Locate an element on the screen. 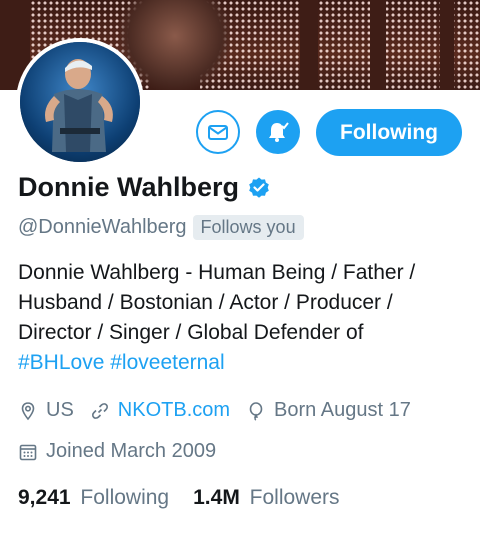 The width and height of the screenshot is (480, 537). message-button is located at coordinates (218, 132).